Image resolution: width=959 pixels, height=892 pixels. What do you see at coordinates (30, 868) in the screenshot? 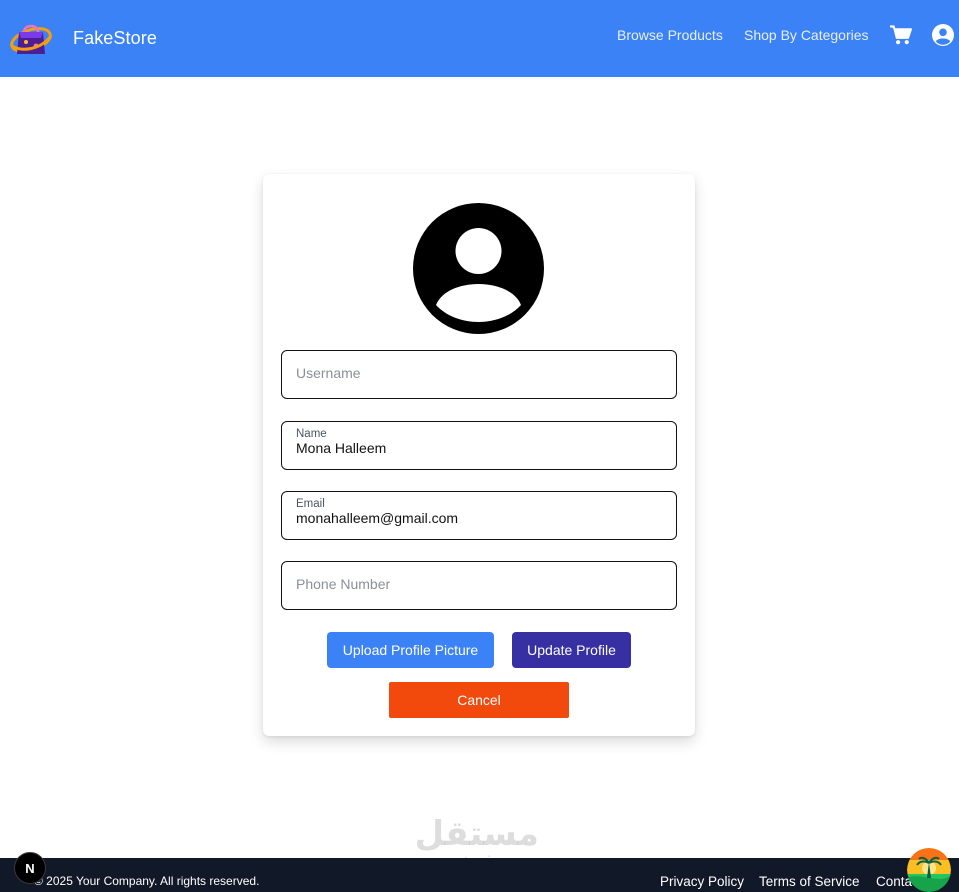
I see `dev-tools-badge: N` at bounding box center [30, 868].